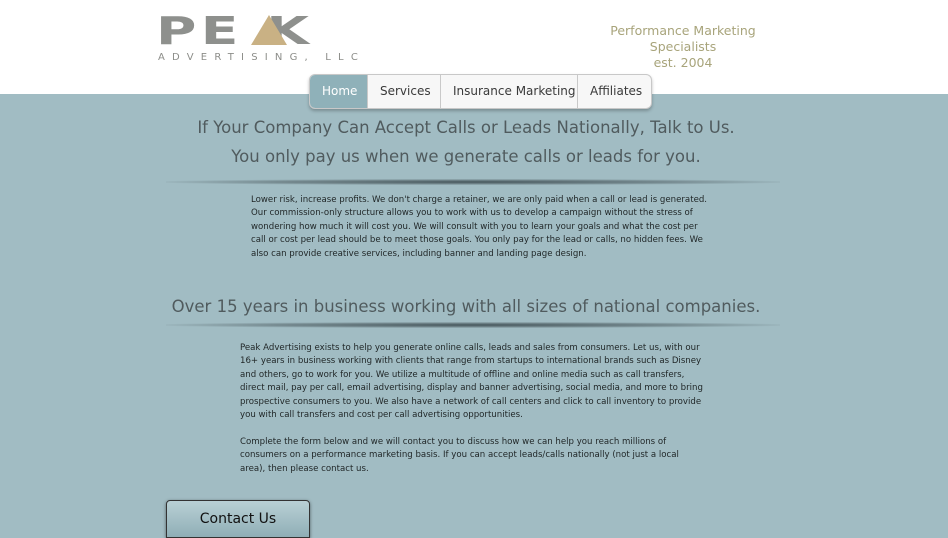  Describe the element at coordinates (683, 62) in the screenshot. I see `tagline-line2: est. 2004` at that location.